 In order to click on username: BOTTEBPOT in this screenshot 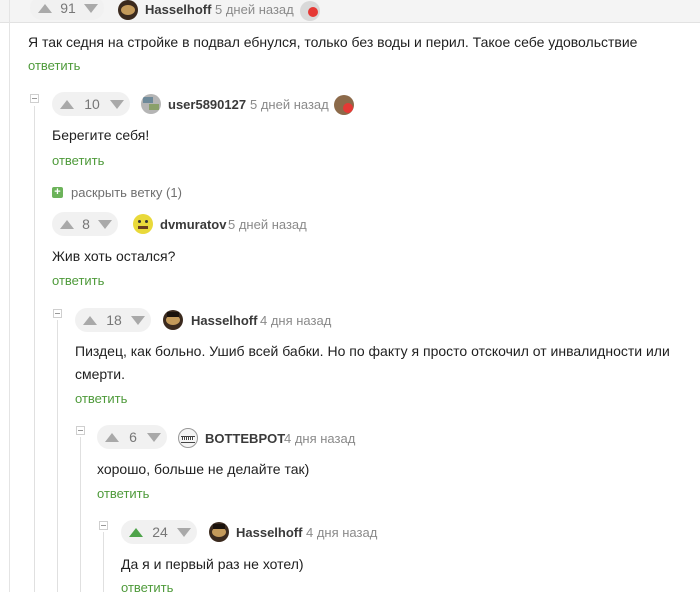, I will do `click(245, 438)`.